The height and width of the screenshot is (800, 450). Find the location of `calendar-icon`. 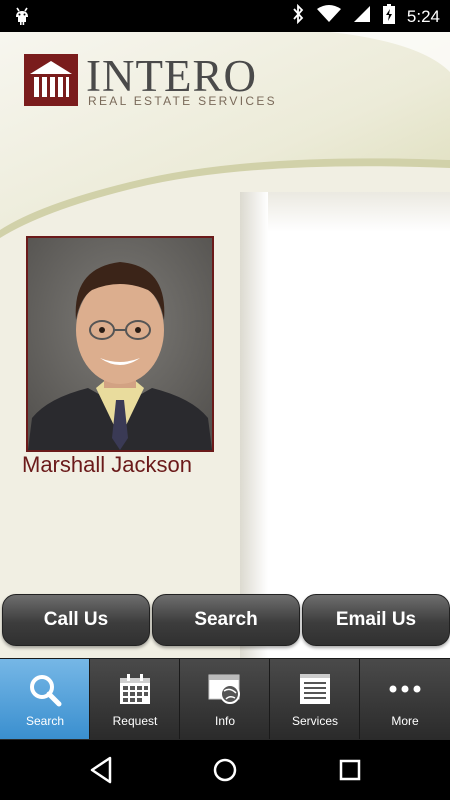

calendar-icon is located at coordinates (135, 690).